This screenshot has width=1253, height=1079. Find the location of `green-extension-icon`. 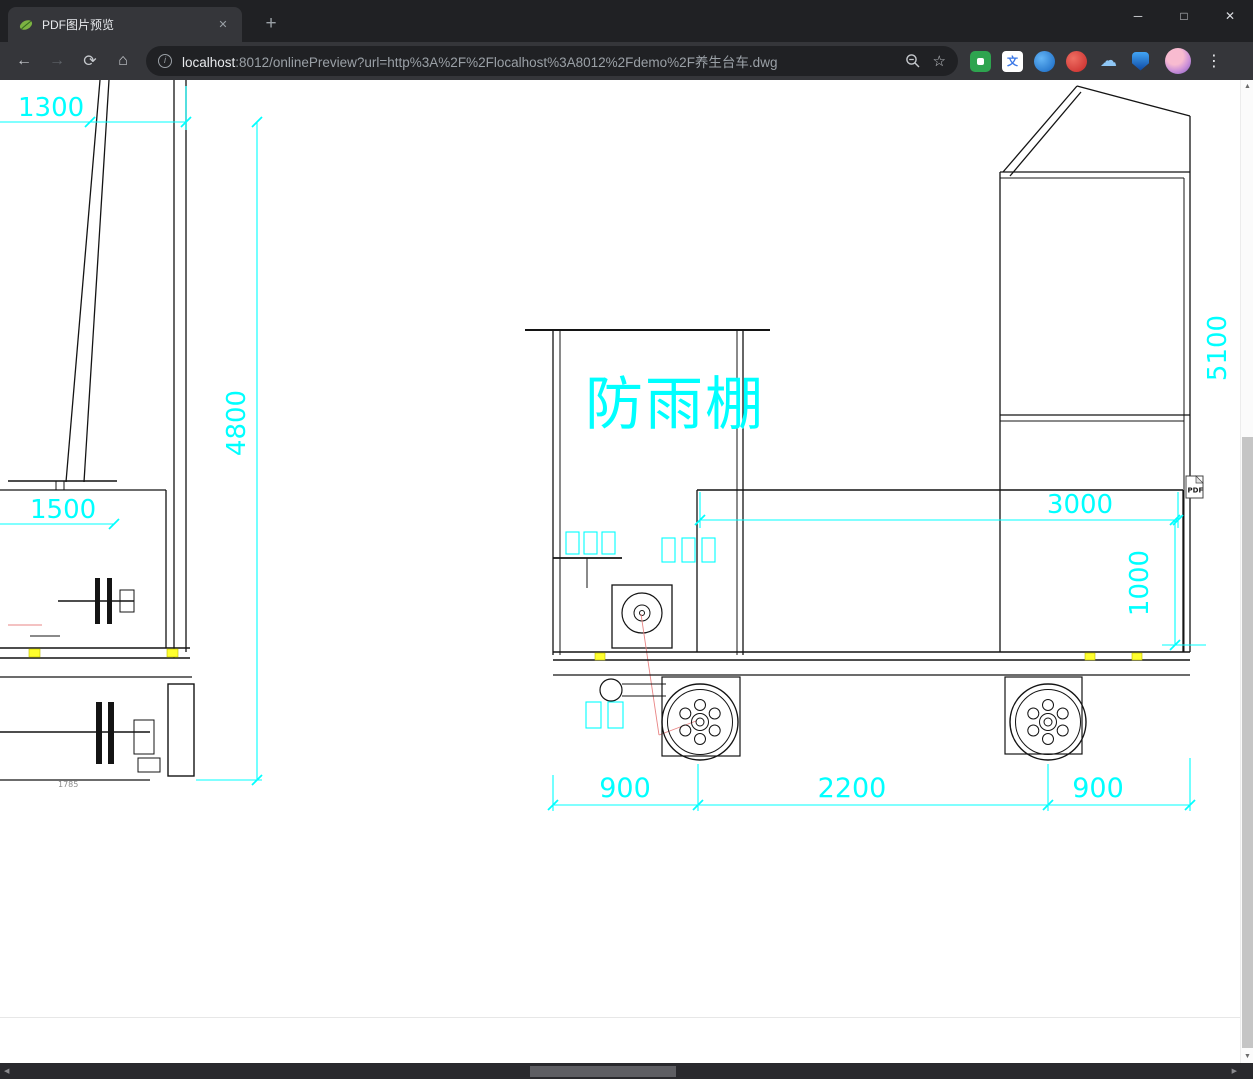

green-extension-icon is located at coordinates (980, 61).